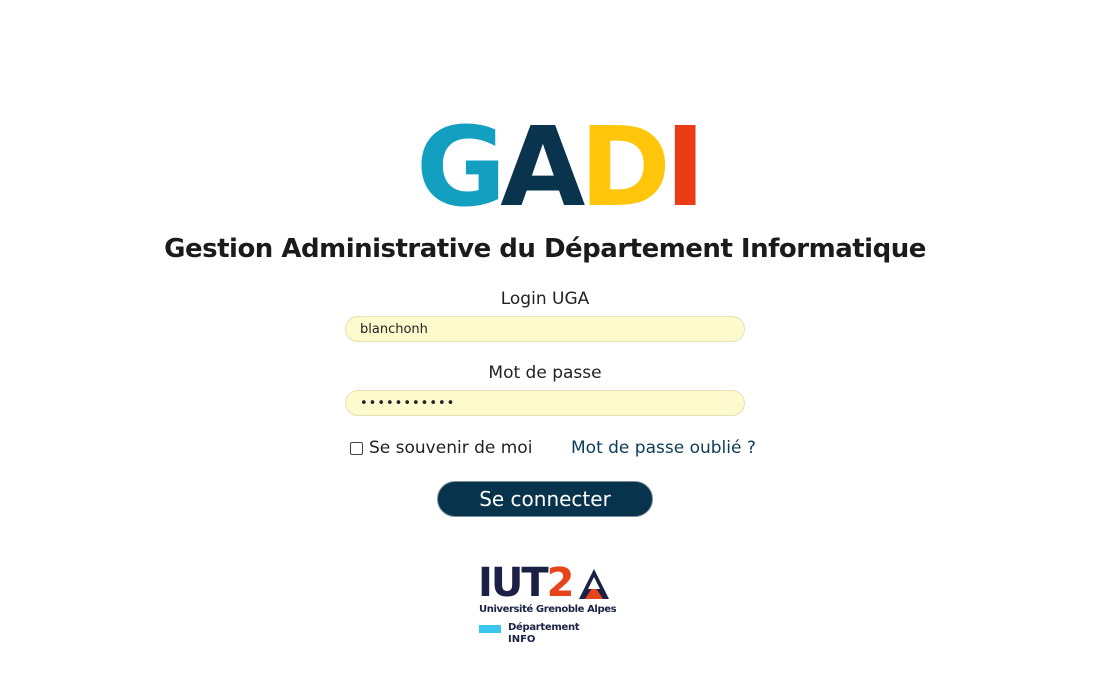 The width and height of the screenshot is (1104, 681). I want to click on department-label: Département, so click(544, 627).